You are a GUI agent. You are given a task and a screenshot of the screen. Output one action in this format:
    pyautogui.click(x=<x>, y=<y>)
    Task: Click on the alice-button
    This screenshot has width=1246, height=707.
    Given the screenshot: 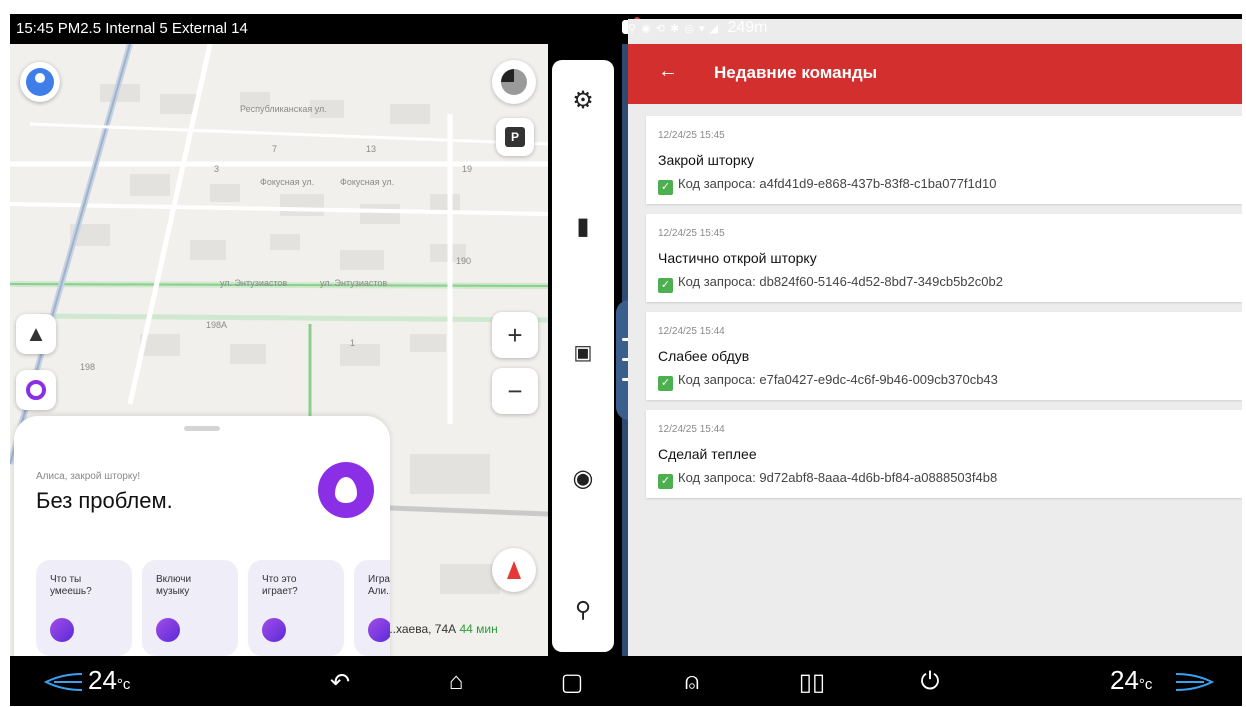 What is the action you would take?
    pyautogui.click(x=36, y=390)
    